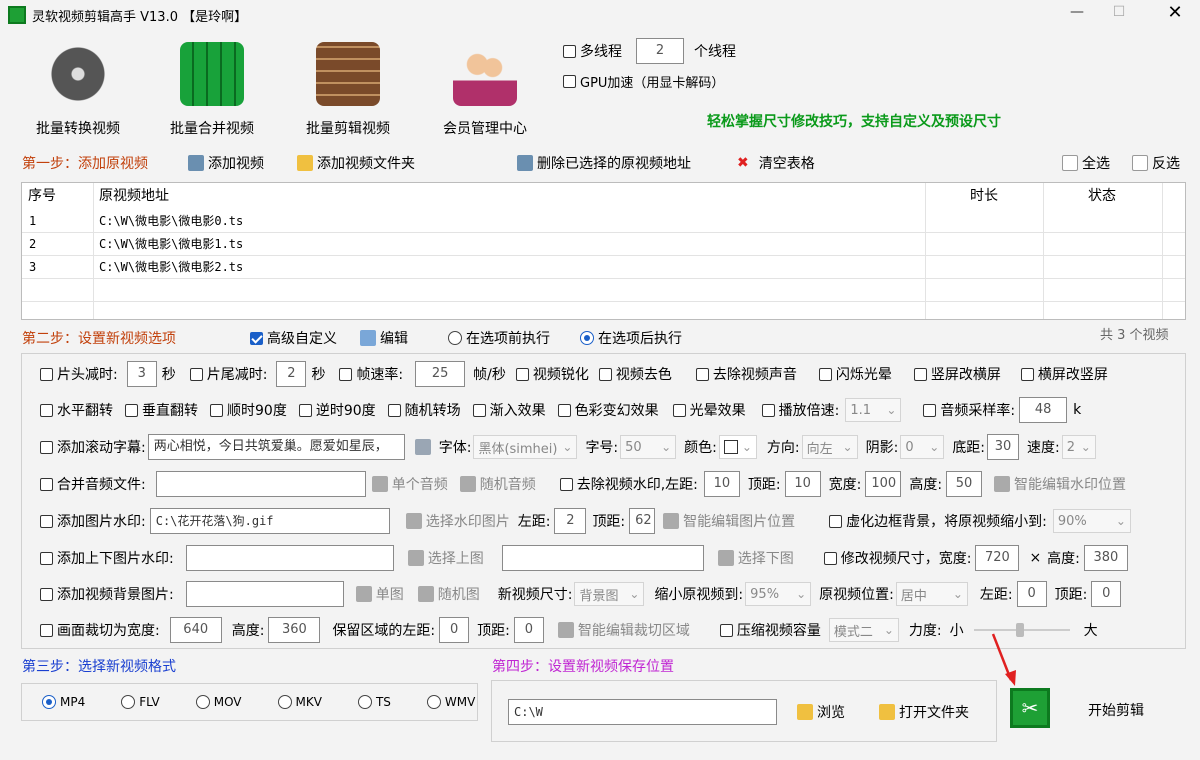 The image size is (1200, 760). I want to click on crop-height-input: 360, so click(294, 630).